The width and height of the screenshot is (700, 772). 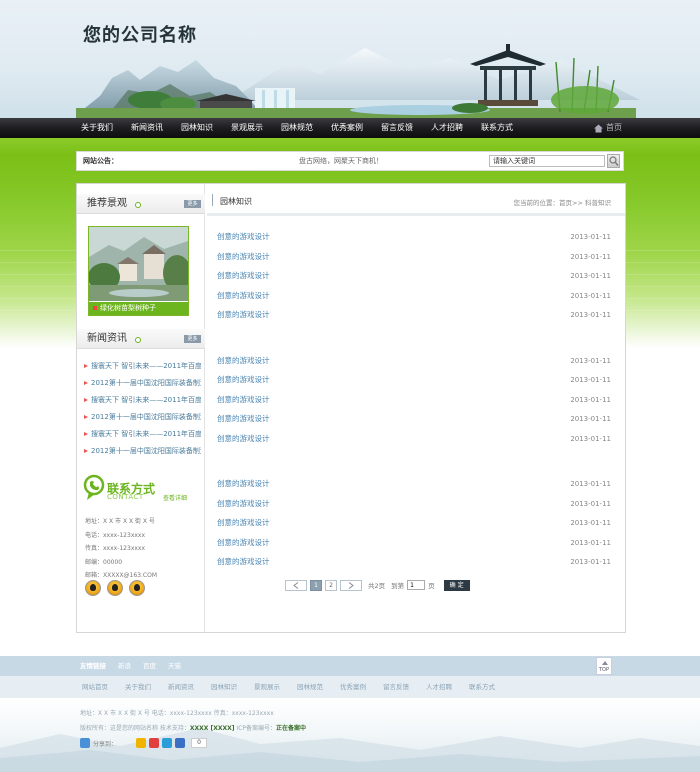 What do you see at coordinates (147, 128) in the screenshot?
I see `nav-item-news: 新闻资讯` at bounding box center [147, 128].